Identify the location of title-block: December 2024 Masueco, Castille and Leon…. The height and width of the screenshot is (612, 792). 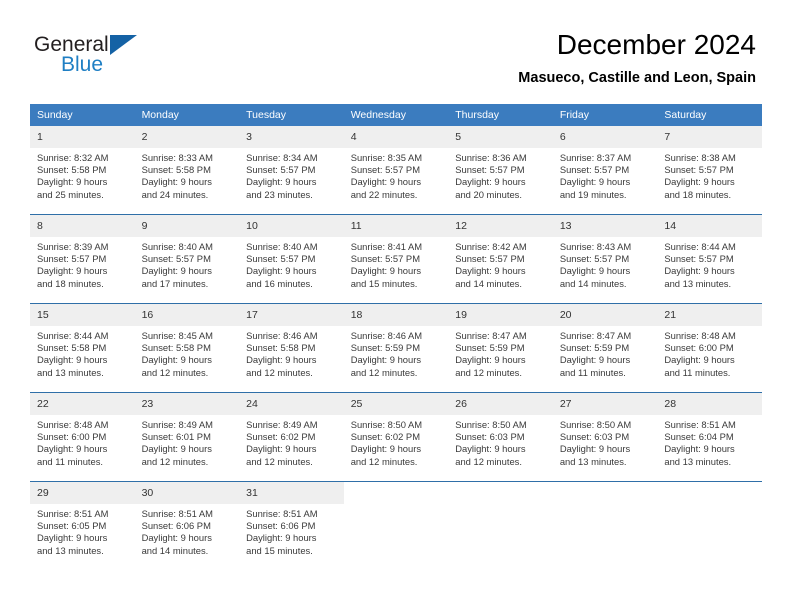
(637, 57).